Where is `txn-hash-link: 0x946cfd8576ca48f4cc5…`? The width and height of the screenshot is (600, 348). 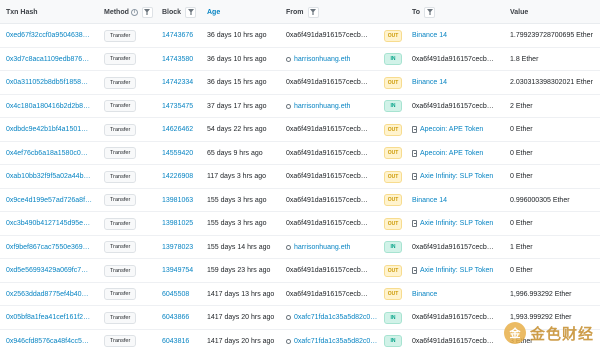
txn-hash-link: 0x946cfd8576ca48f4cc5… is located at coordinates (54, 339).